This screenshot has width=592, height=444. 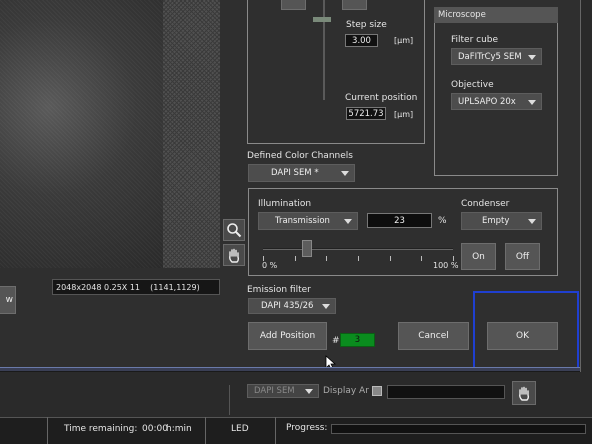 I want to click on microscope-panel, so click(x=496, y=91).